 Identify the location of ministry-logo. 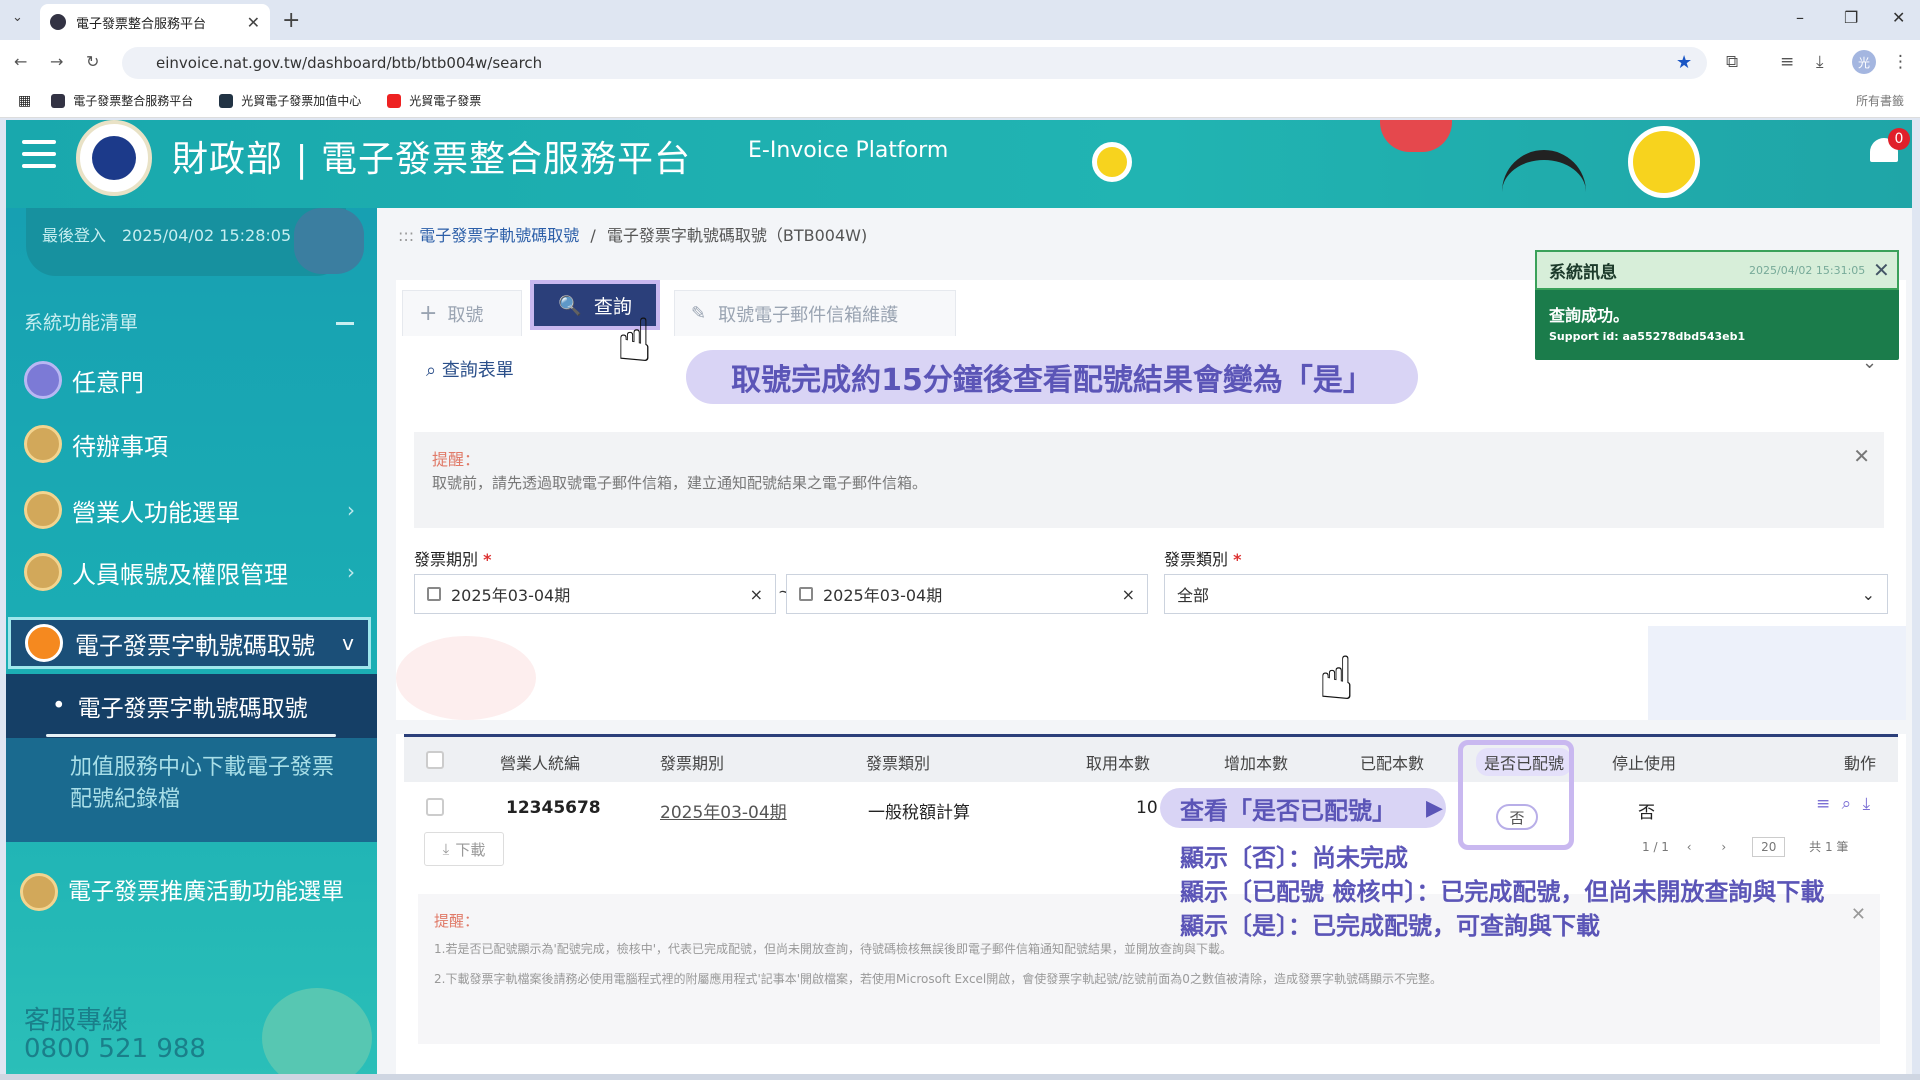
(114, 158).